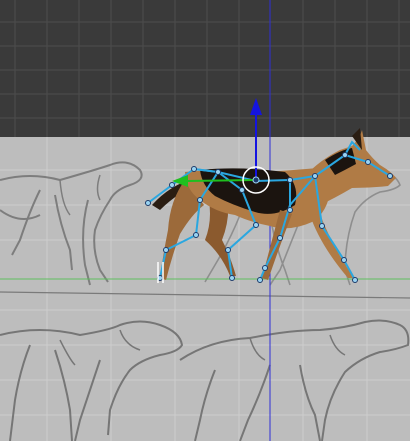 The height and width of the screenshot is (441, 410). What do you see at coordinates (260, 280) in the screenshot?
I see `front-paw-joint` at bounding box center [260, 280].